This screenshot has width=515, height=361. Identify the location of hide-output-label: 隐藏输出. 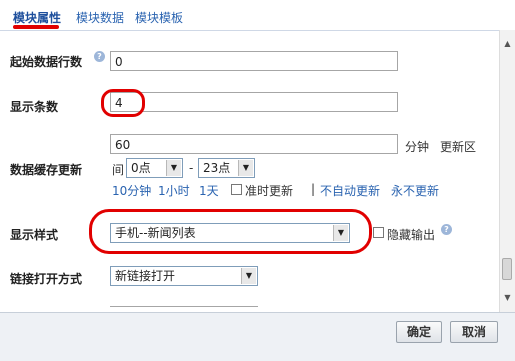
(411, 235).